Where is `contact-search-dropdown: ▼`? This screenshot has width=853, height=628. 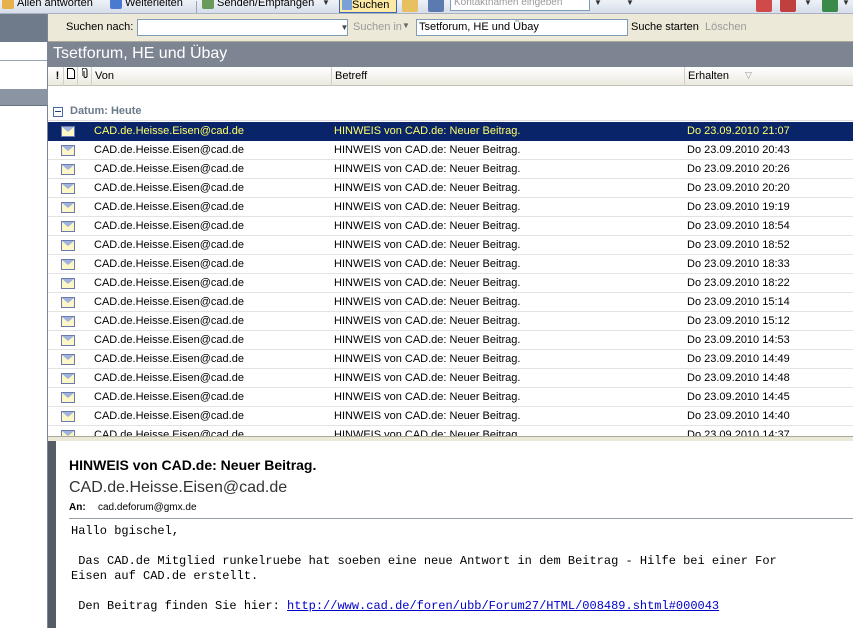
contact-search-dropdown: ▼ is located at coordinates (598, 5).